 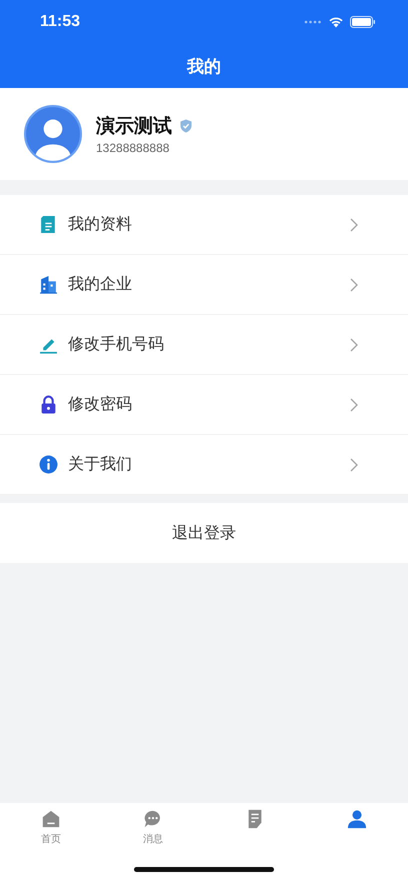 I want to click on menu-item: 我的资料, so click(x=204, y=225).